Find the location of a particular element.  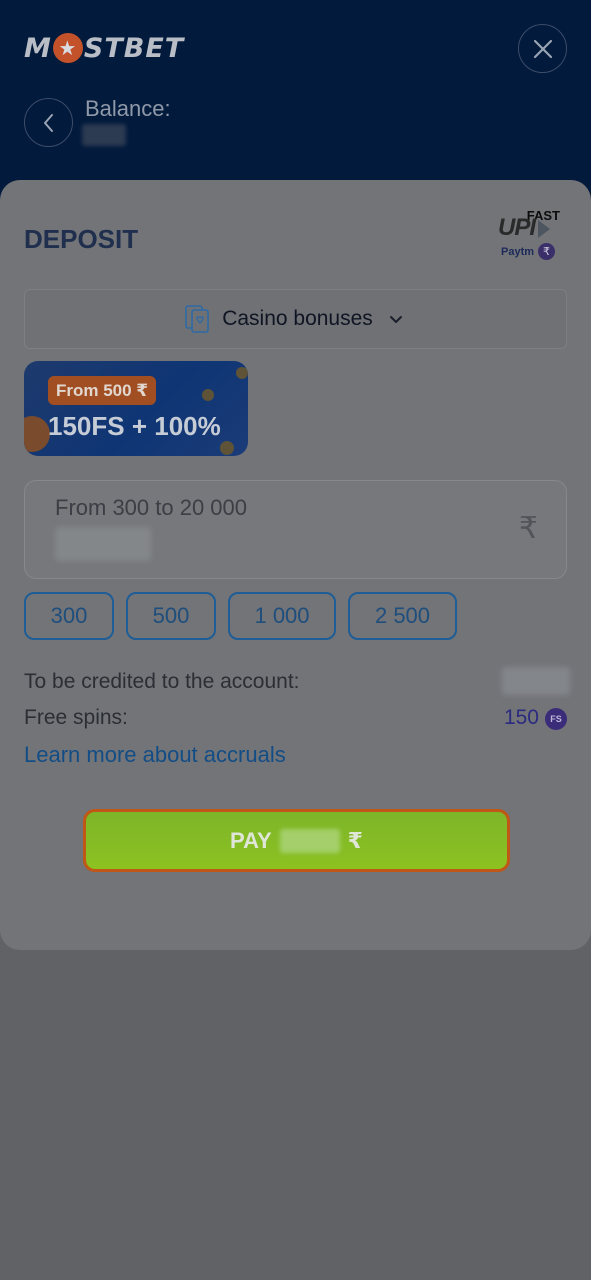

learn-more-link: Learn more about accruals is located at coordinates (155, 755).